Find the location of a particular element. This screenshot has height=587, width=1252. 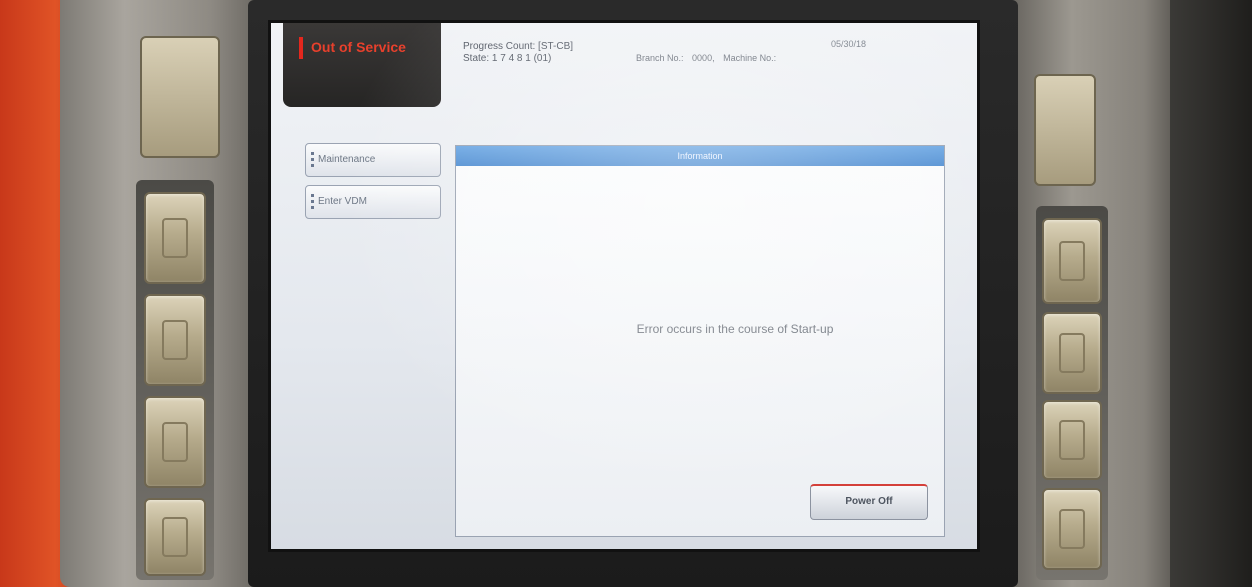

error-message: Error occurs in the course of Start-up is located at coordinates (735, 329).